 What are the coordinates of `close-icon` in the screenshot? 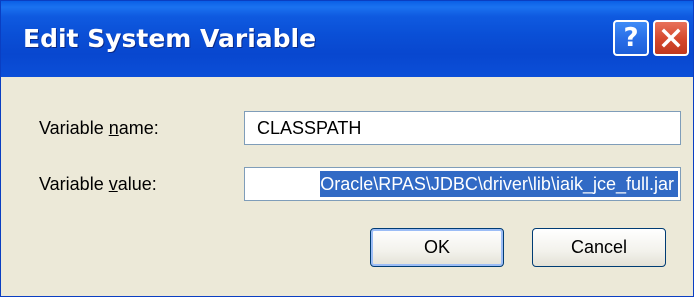 It's located at (671, 38).